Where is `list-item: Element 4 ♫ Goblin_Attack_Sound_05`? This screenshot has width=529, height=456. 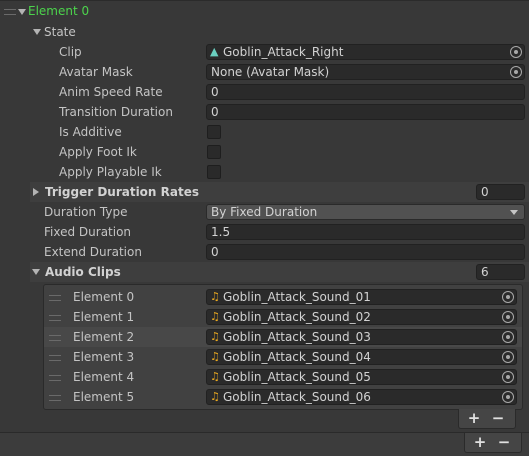 list-item: Element 4 ♫ Goblin_Attack_Sound_05 is located at coordinates (283, 377).